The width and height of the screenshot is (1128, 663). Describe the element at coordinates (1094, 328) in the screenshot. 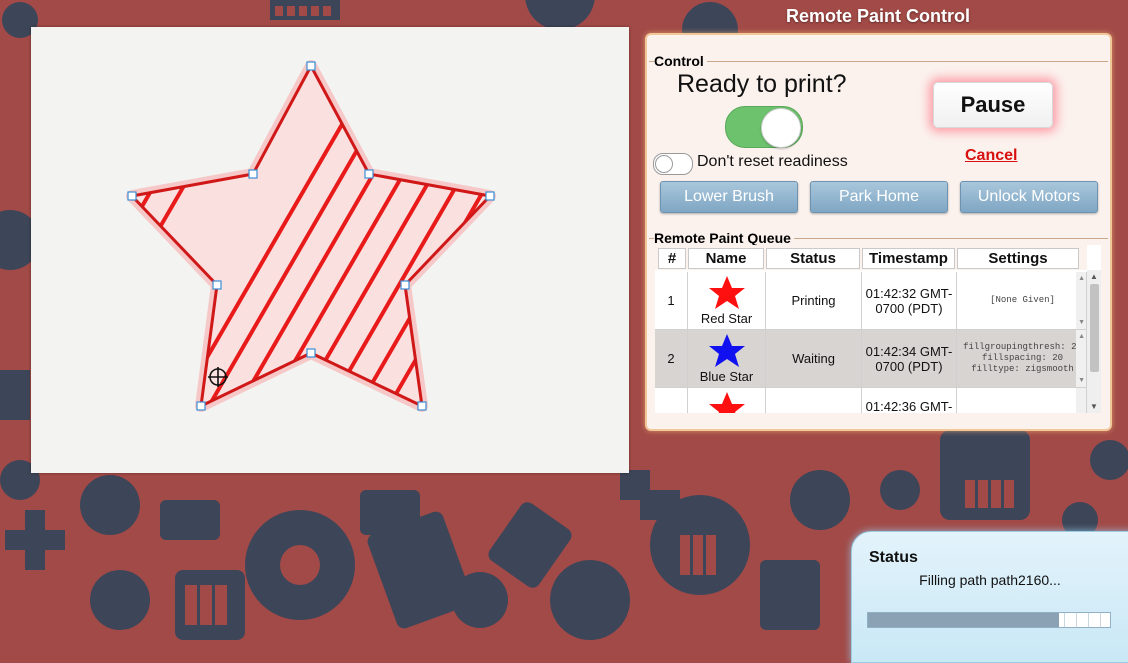

I see `queue-scroll-thumb` at that location.